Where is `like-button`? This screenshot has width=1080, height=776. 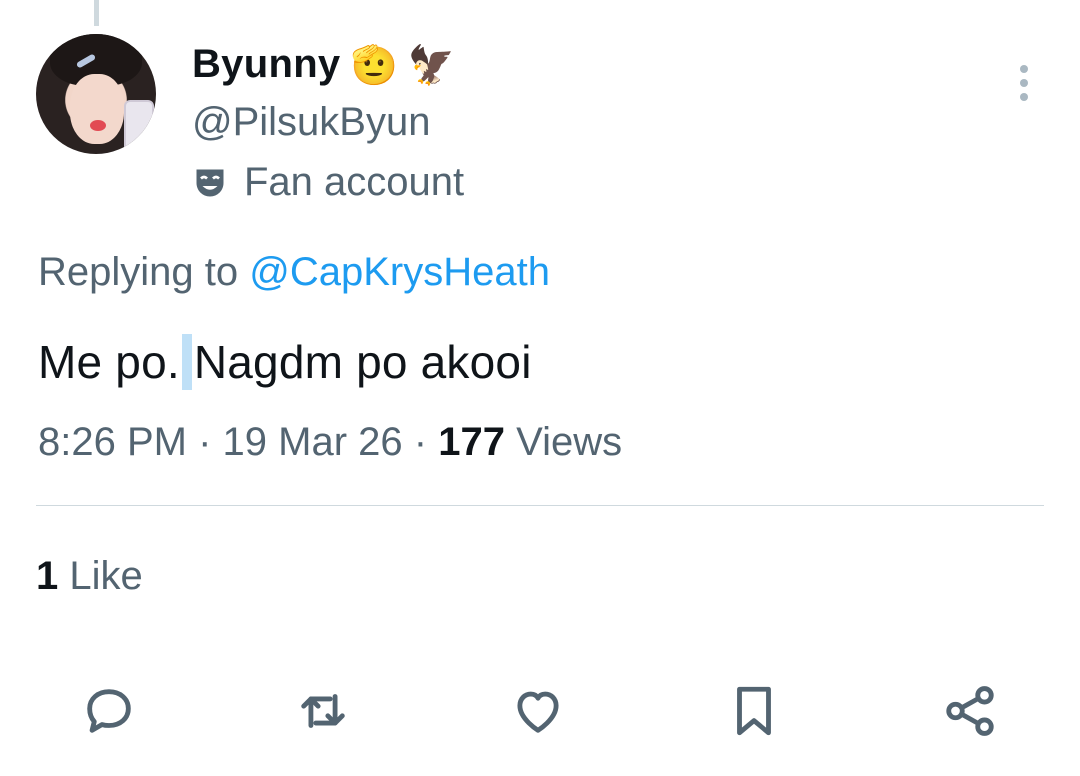
like-button is located at coordinates (538, 711).